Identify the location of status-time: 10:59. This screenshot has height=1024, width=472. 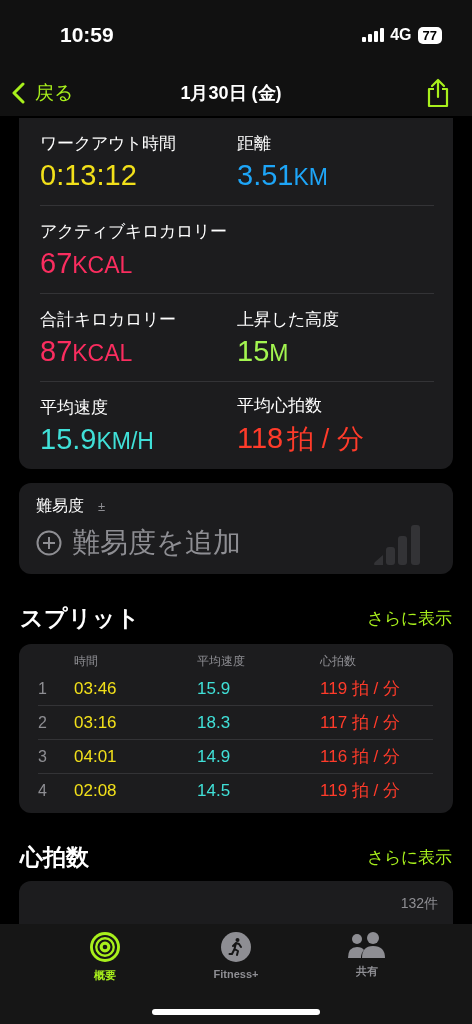
(87, 35).